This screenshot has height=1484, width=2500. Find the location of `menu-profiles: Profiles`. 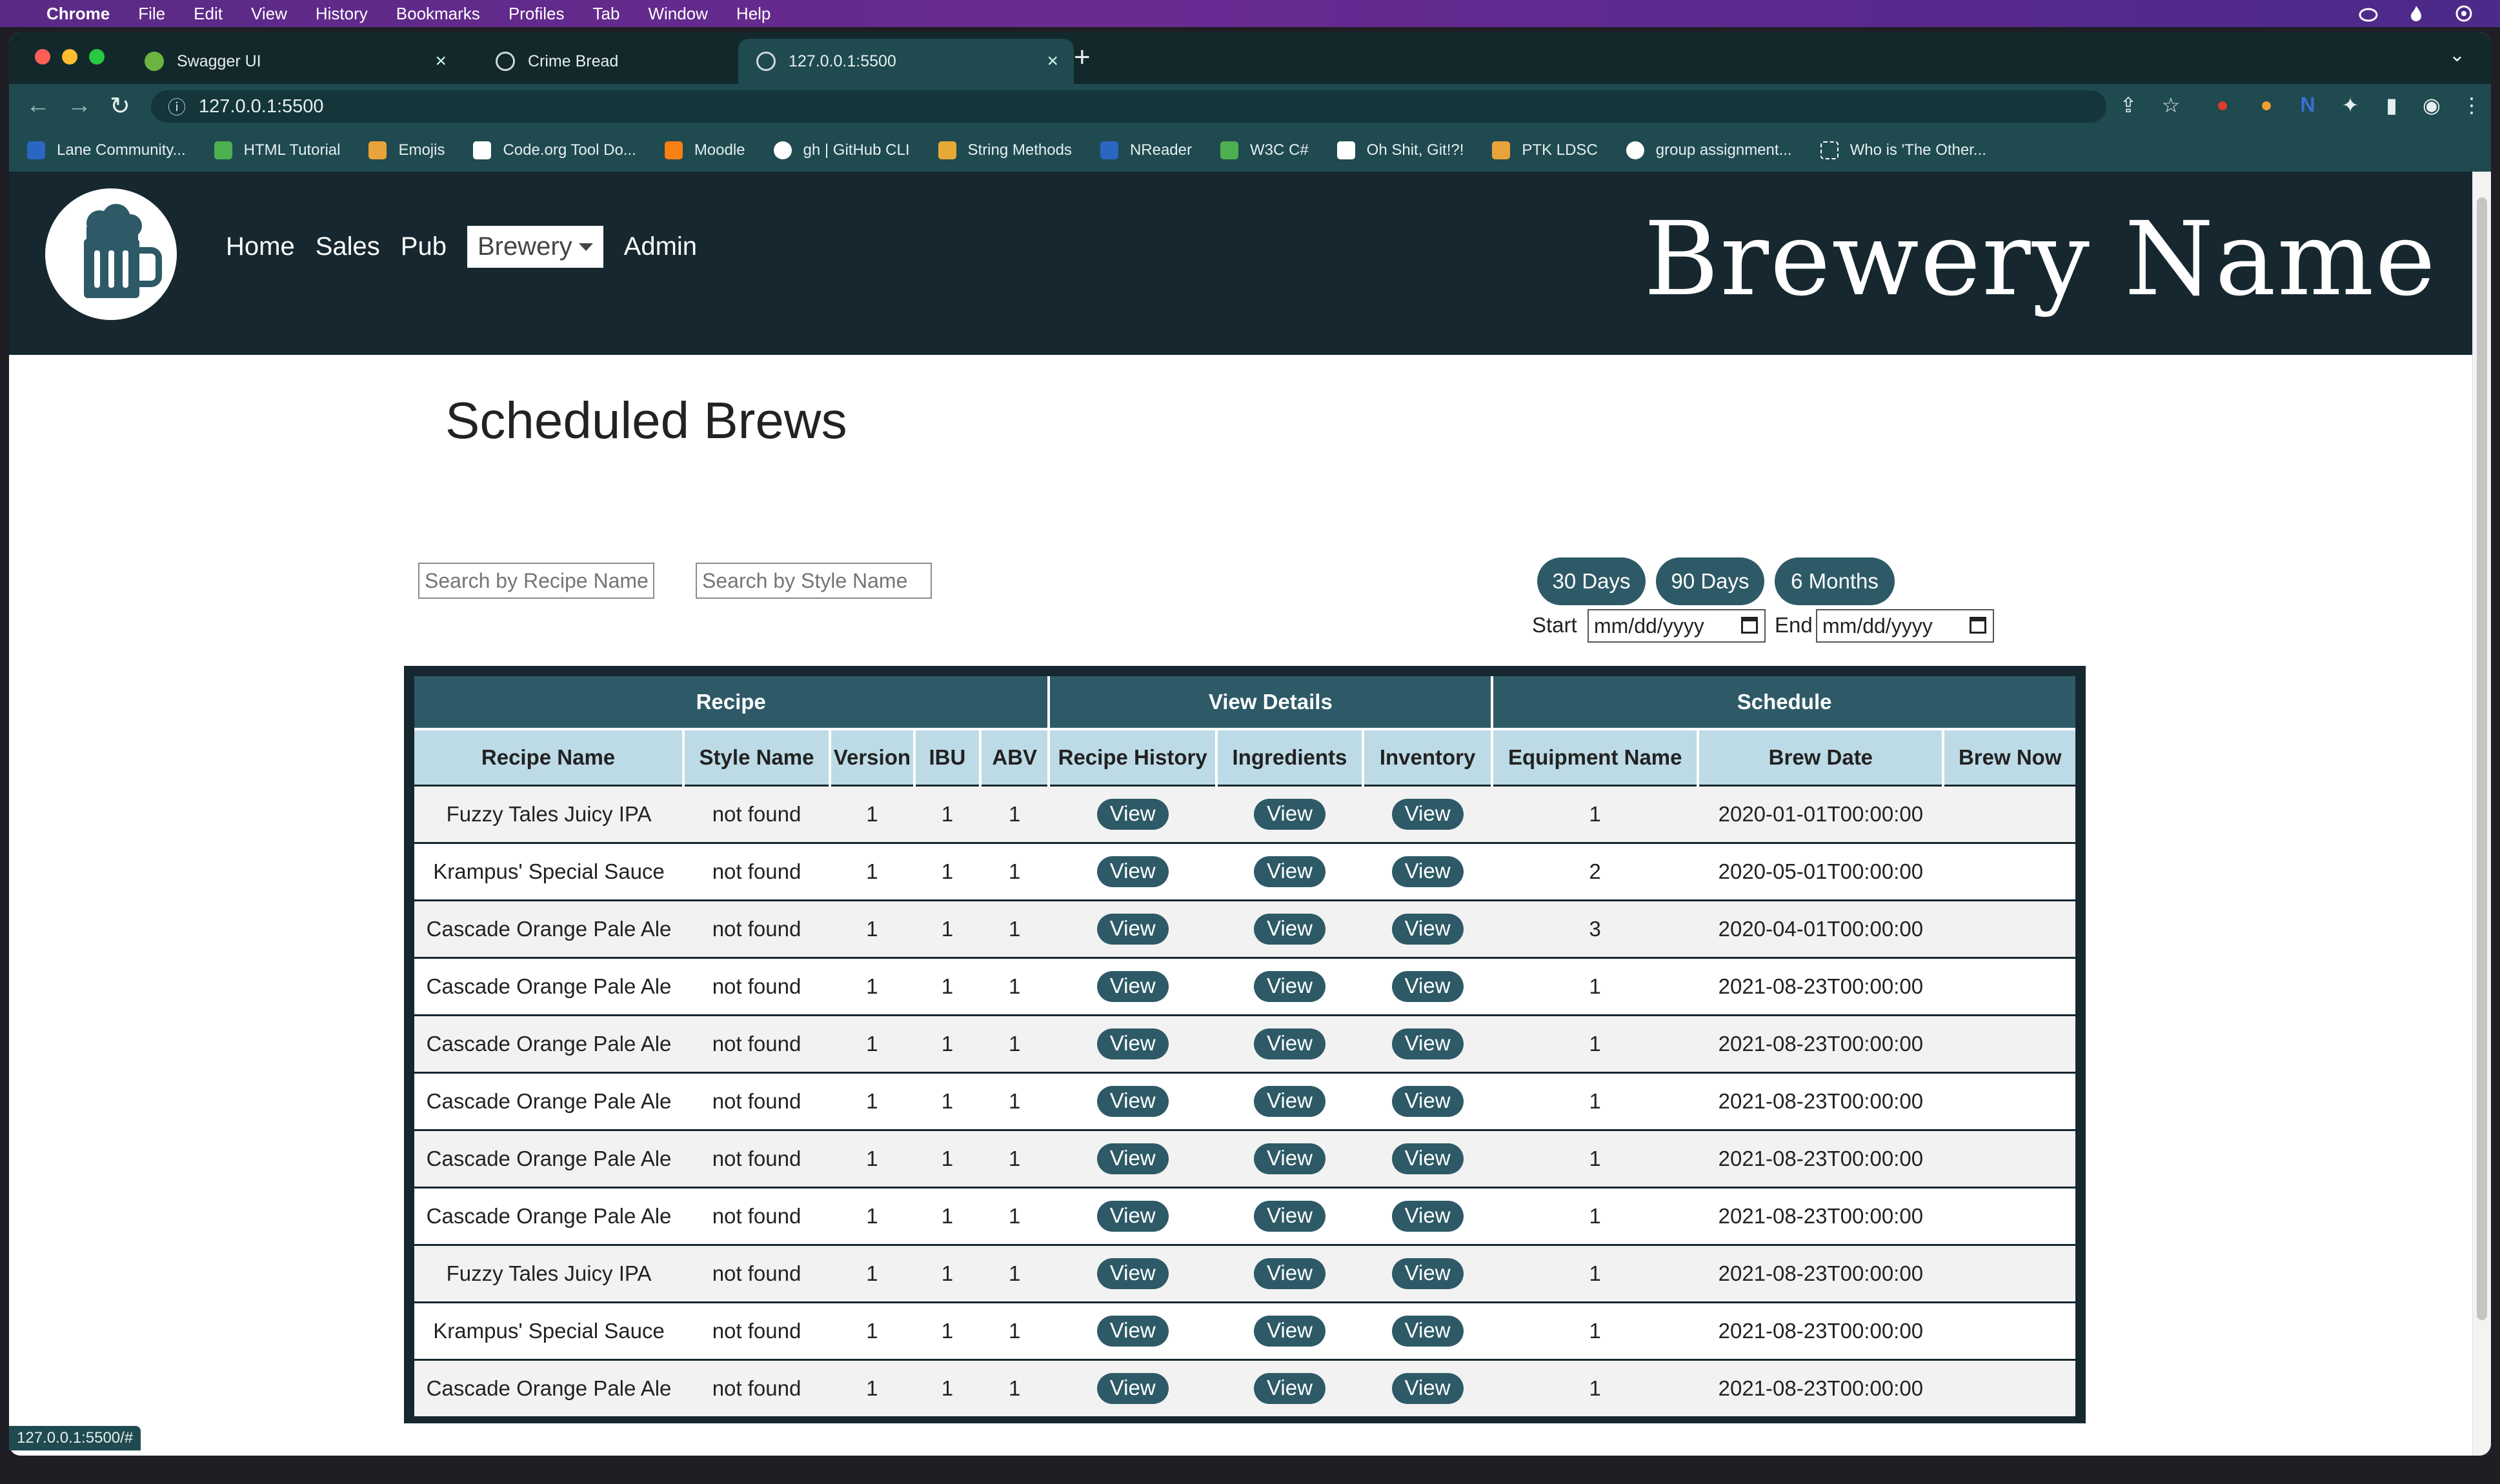

menu-profiles: Profiles is located at coordinates (537, 14).